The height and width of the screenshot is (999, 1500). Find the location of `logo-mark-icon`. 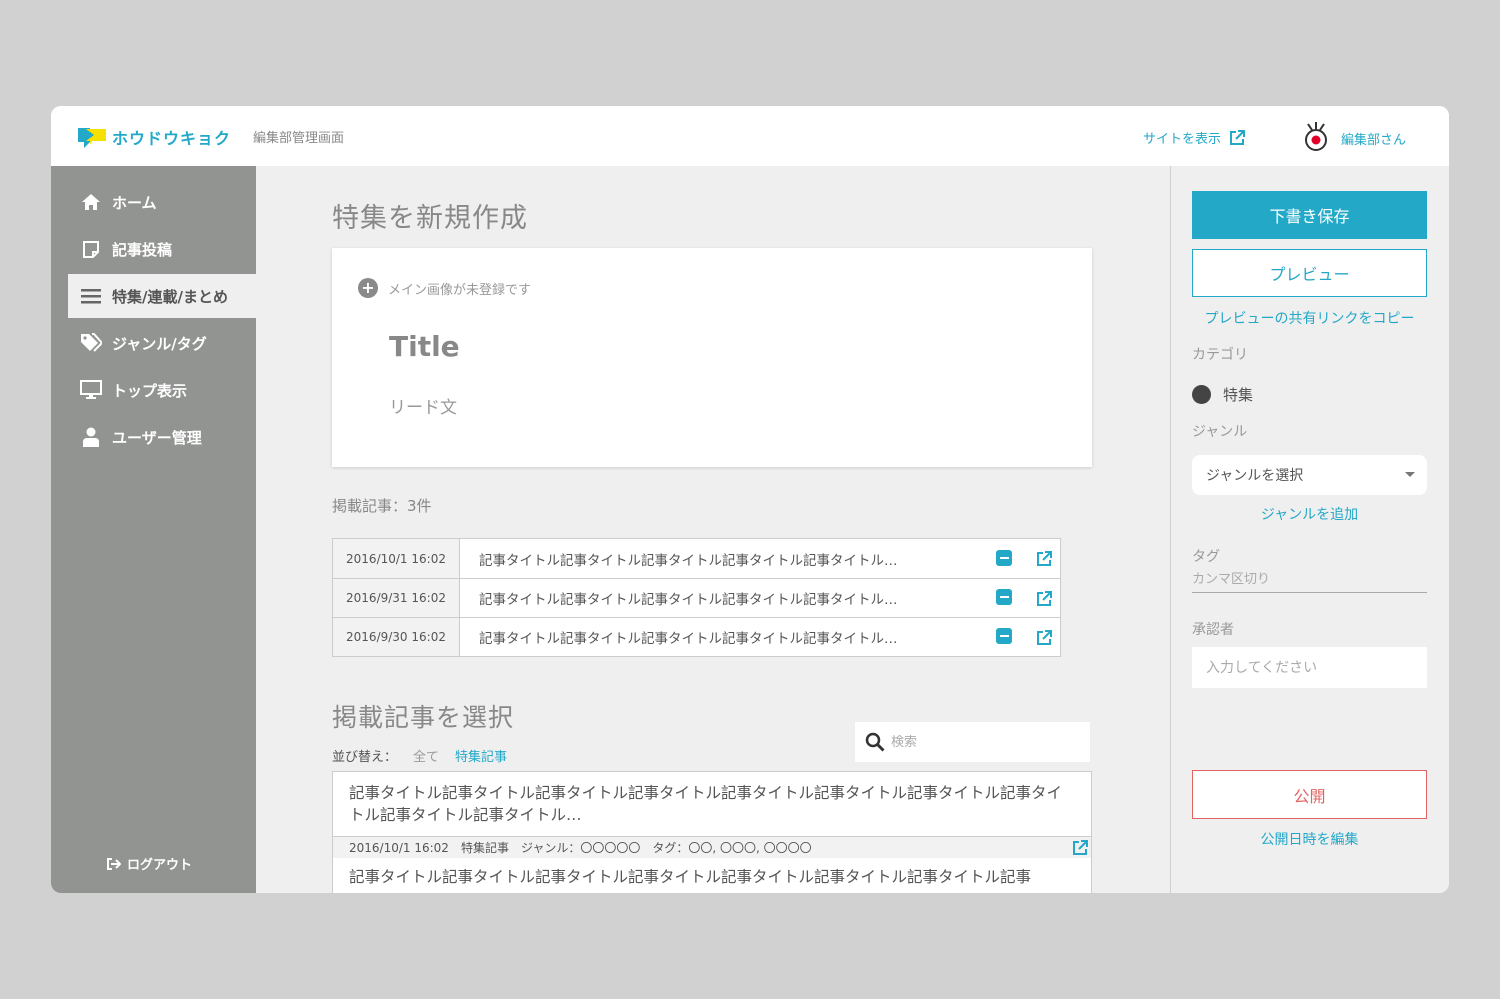

logo-mark-icon is located at coordinates (92, 137).